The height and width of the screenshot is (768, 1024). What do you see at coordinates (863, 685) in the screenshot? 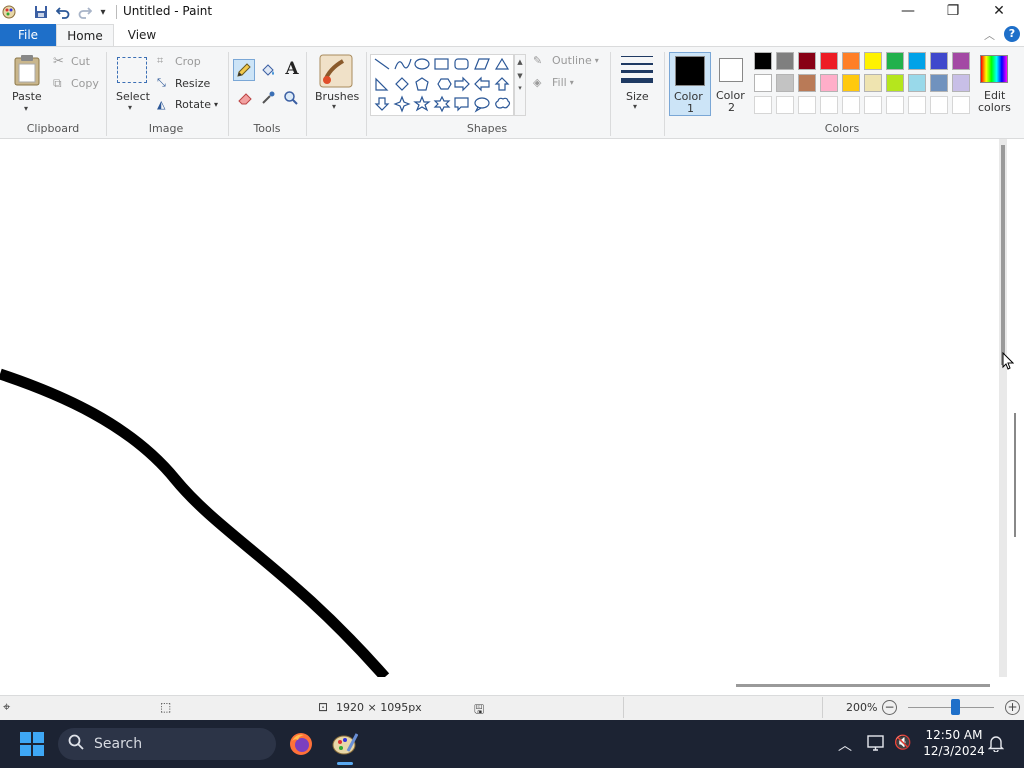
I see `horizontal-scroll-thumb` at bounding box center [863, 685].